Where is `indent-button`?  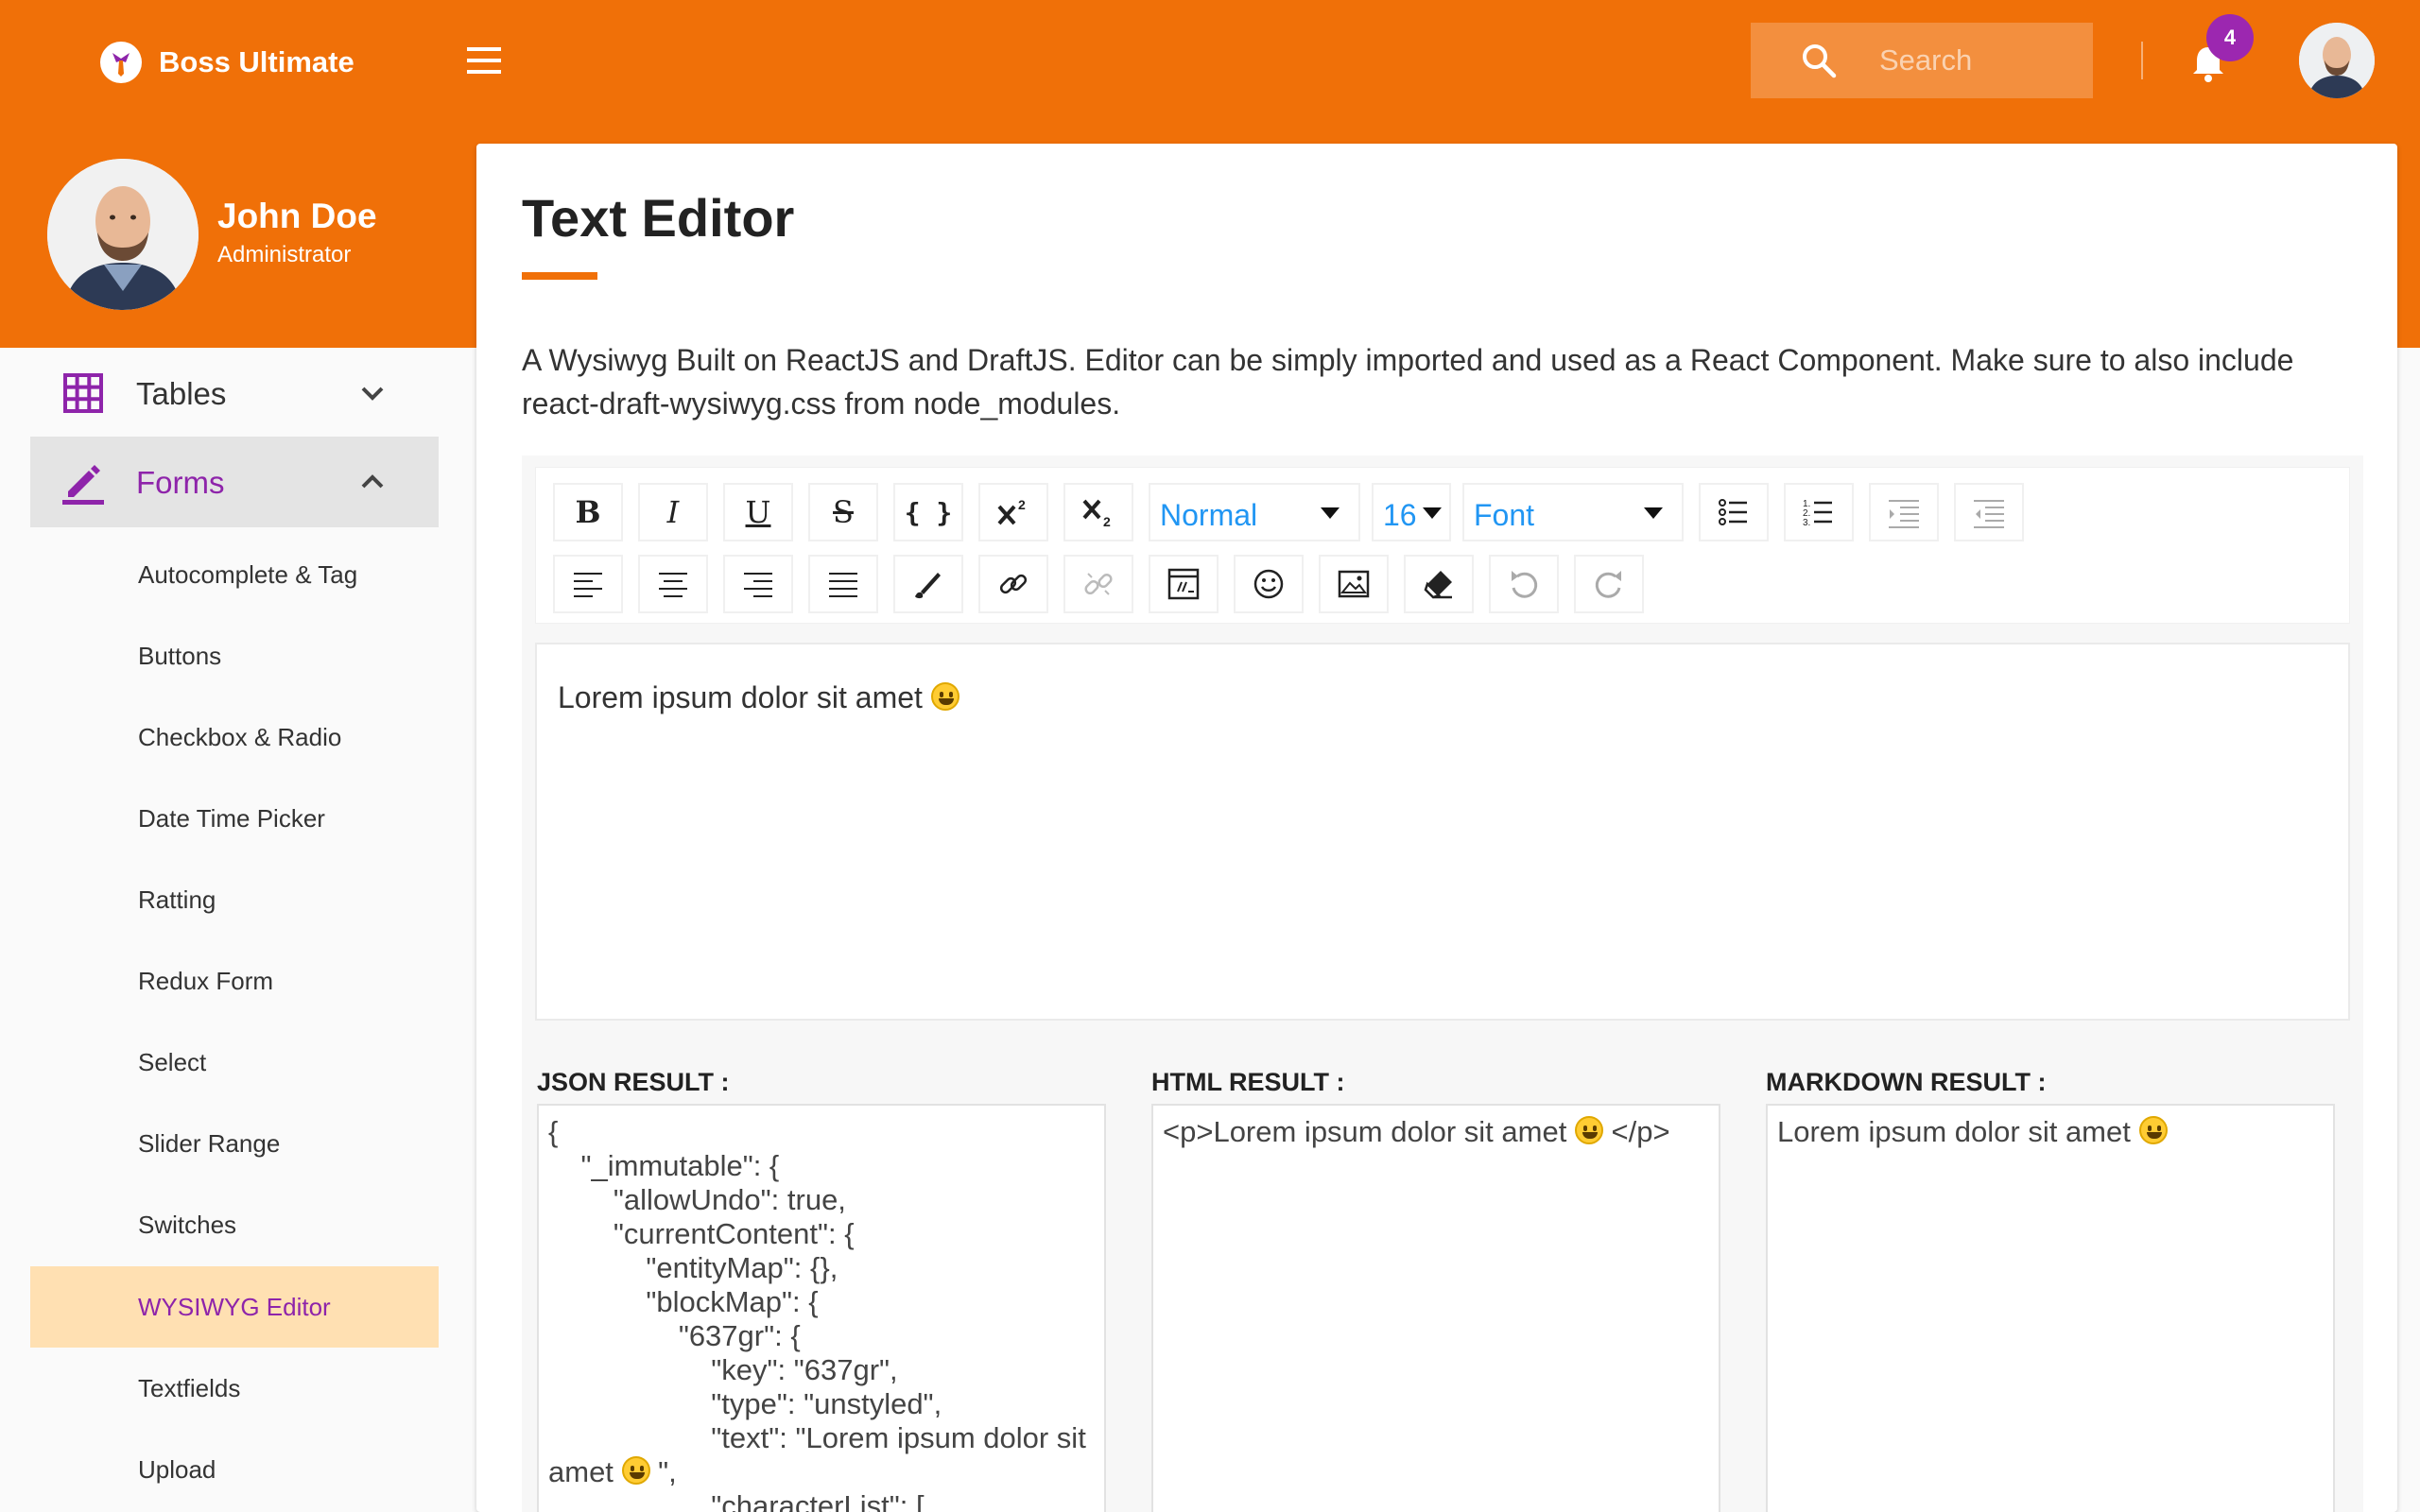
indent-button is located at coordinates (1904, 512).